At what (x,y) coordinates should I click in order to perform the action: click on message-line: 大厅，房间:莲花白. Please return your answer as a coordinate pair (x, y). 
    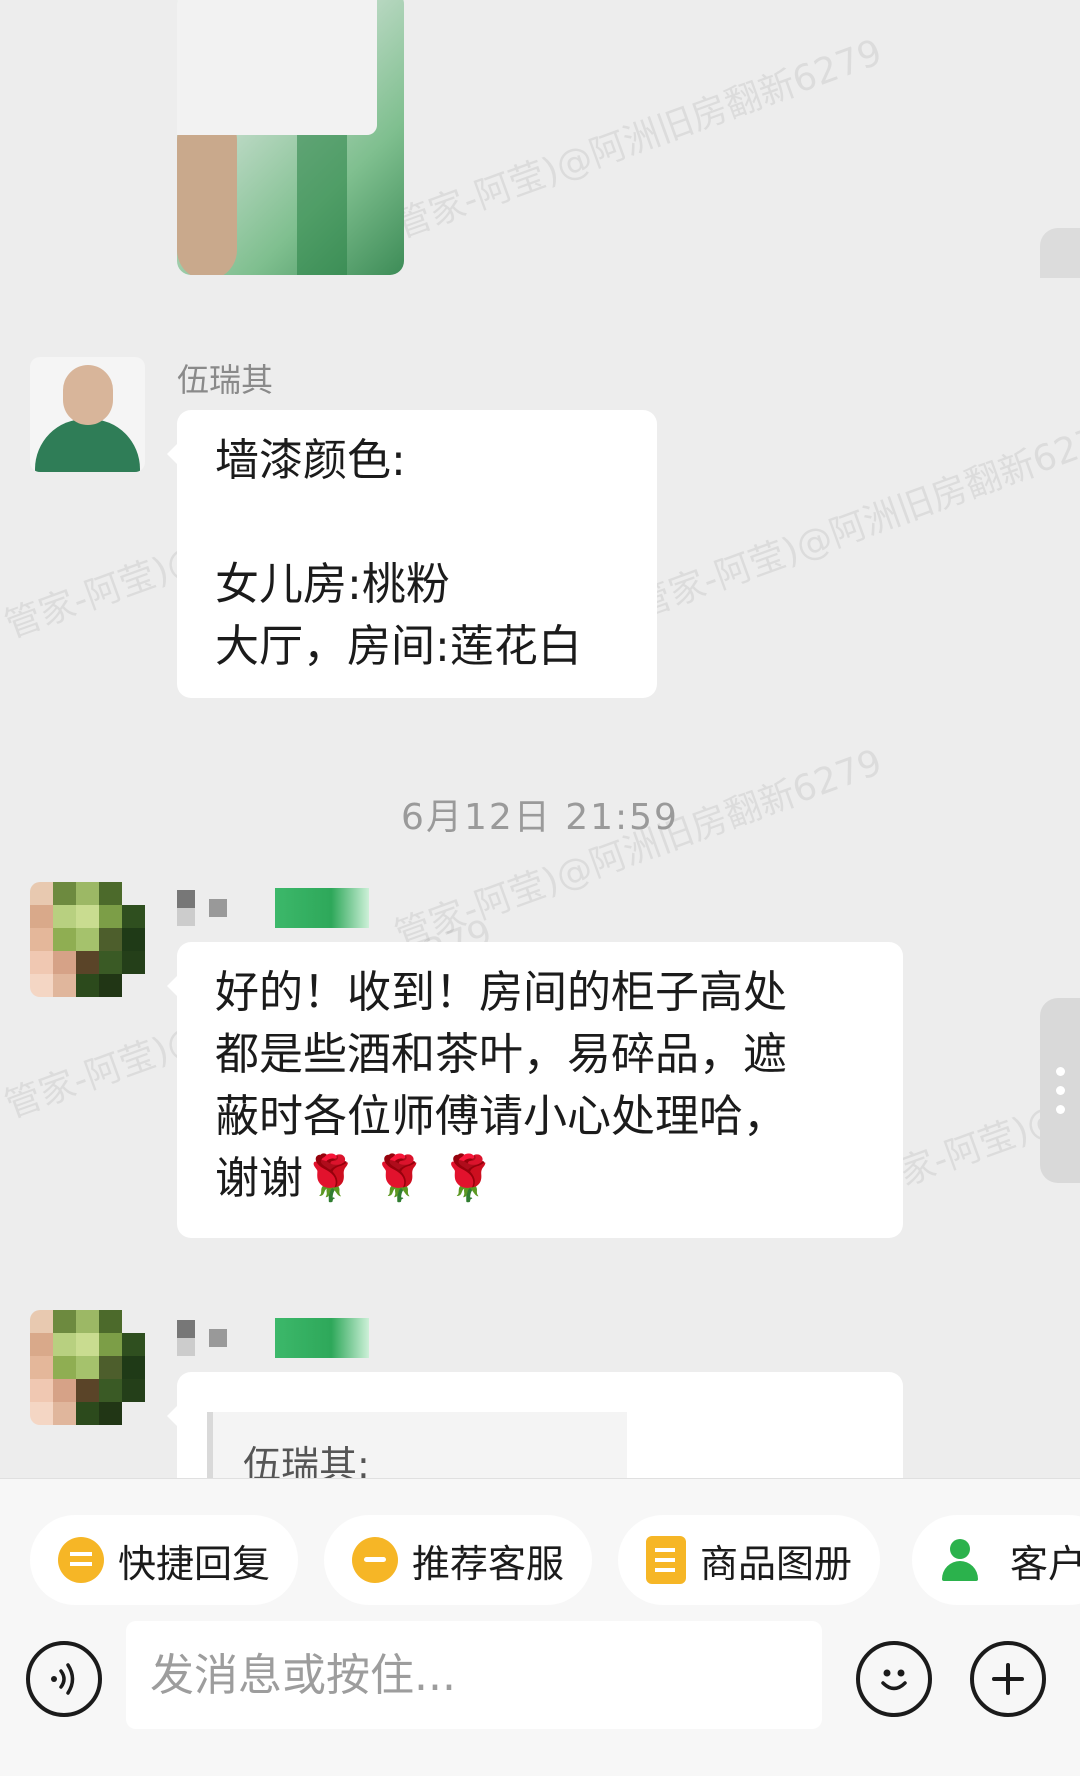
    Looking at the image, I should click on (398, 646).